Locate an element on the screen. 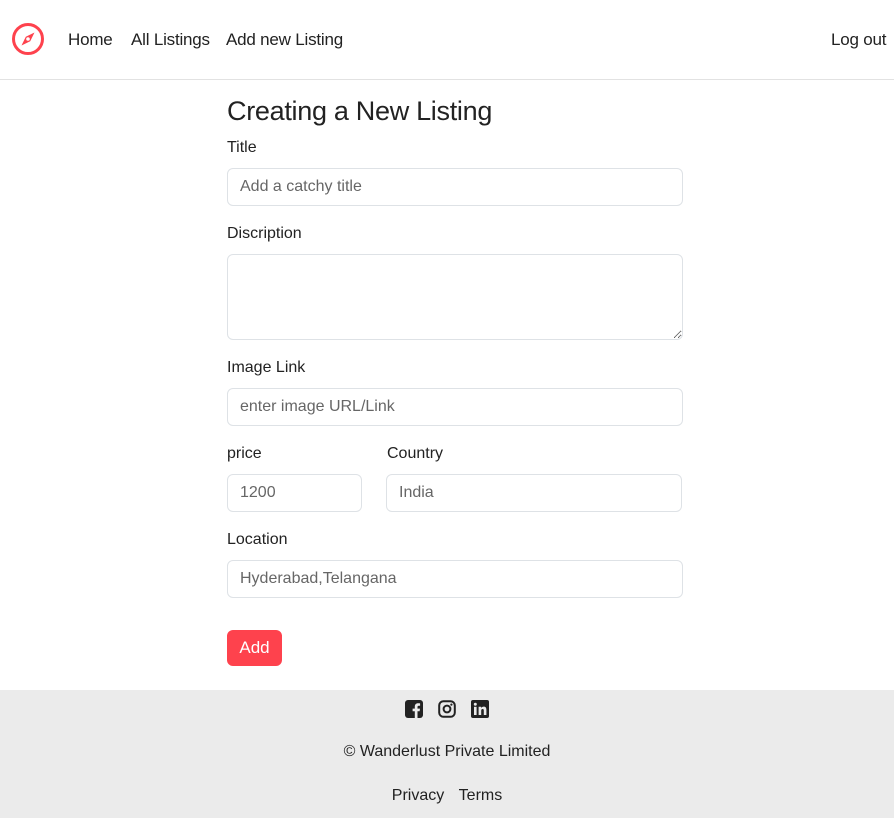 This screenshot has height=818, width=894. add-button: Add is located at coordinates (254, 648).